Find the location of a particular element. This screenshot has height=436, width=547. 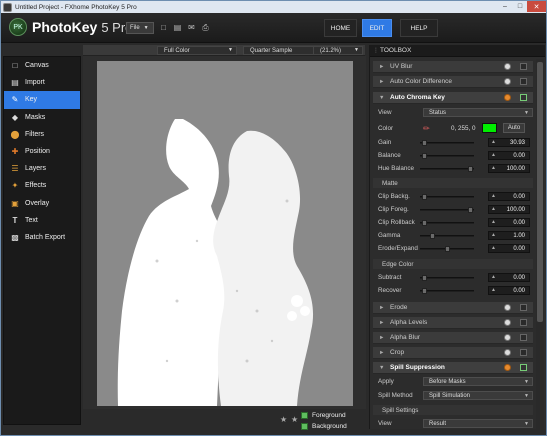

clip-backg-field: ▲ 0.00 is located at coordinates (509, 196).